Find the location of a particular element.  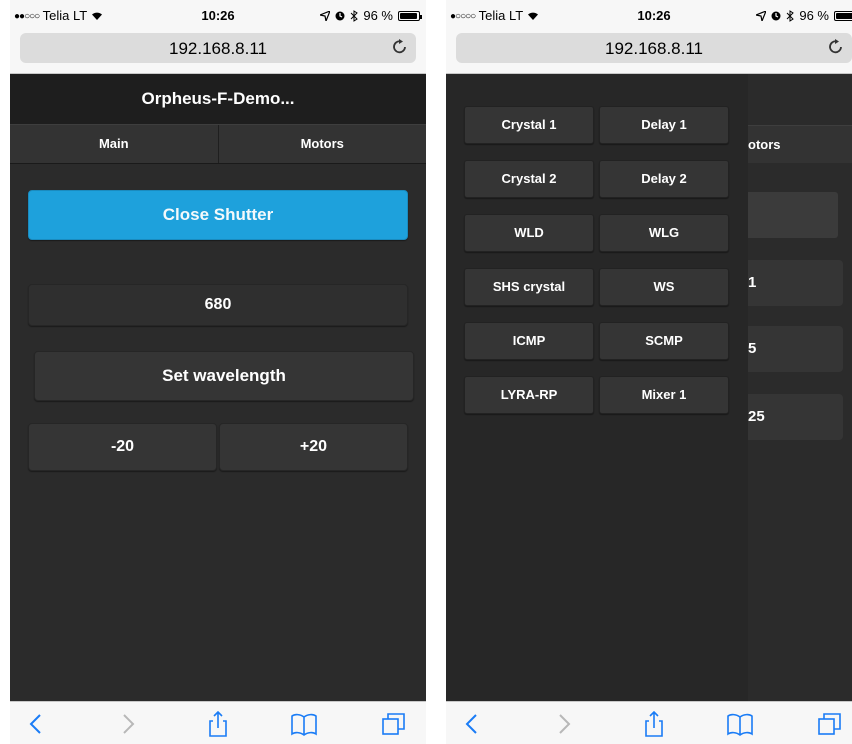

menu-item-wlg: WLG is located at coordinates (664, 233).